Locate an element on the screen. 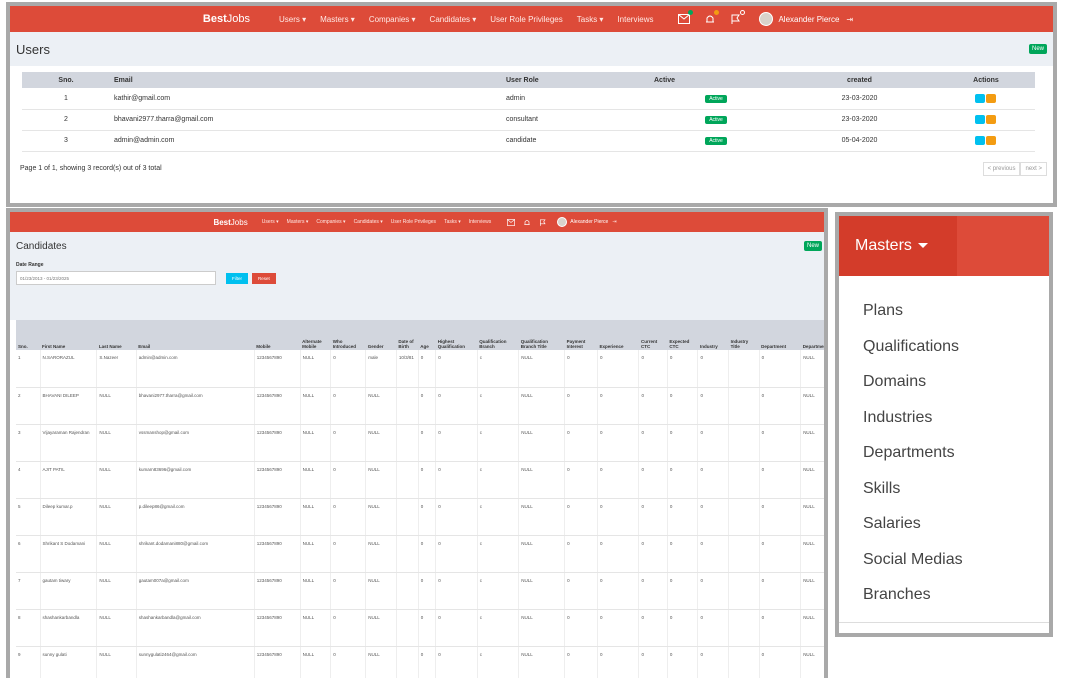  menu-item-domains: Domains is located at coordinates (944, 387).